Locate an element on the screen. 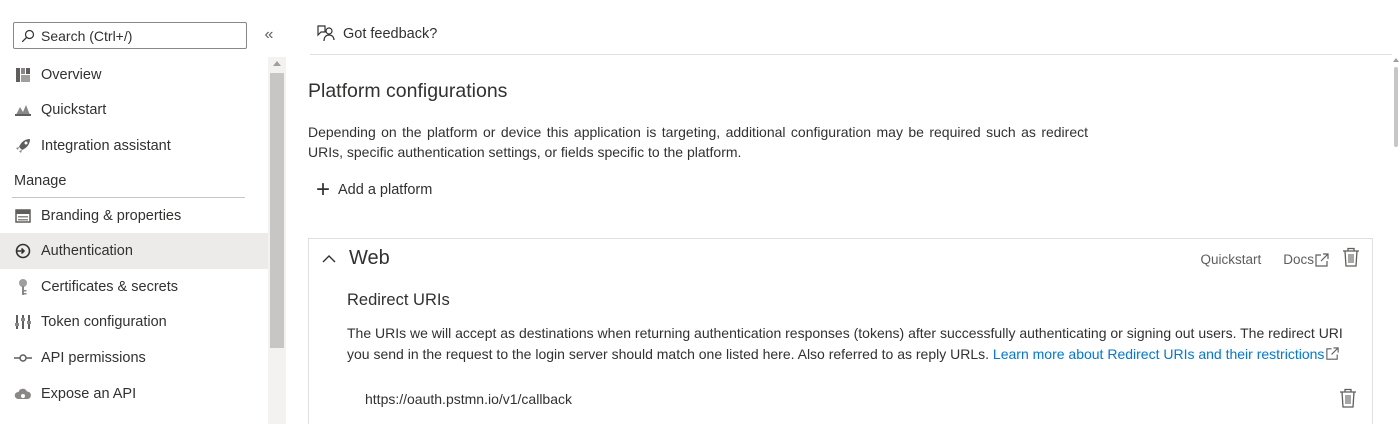 The height and width of the screenshot is (424, 1400). header-divider is located at coordinates (851, 54).